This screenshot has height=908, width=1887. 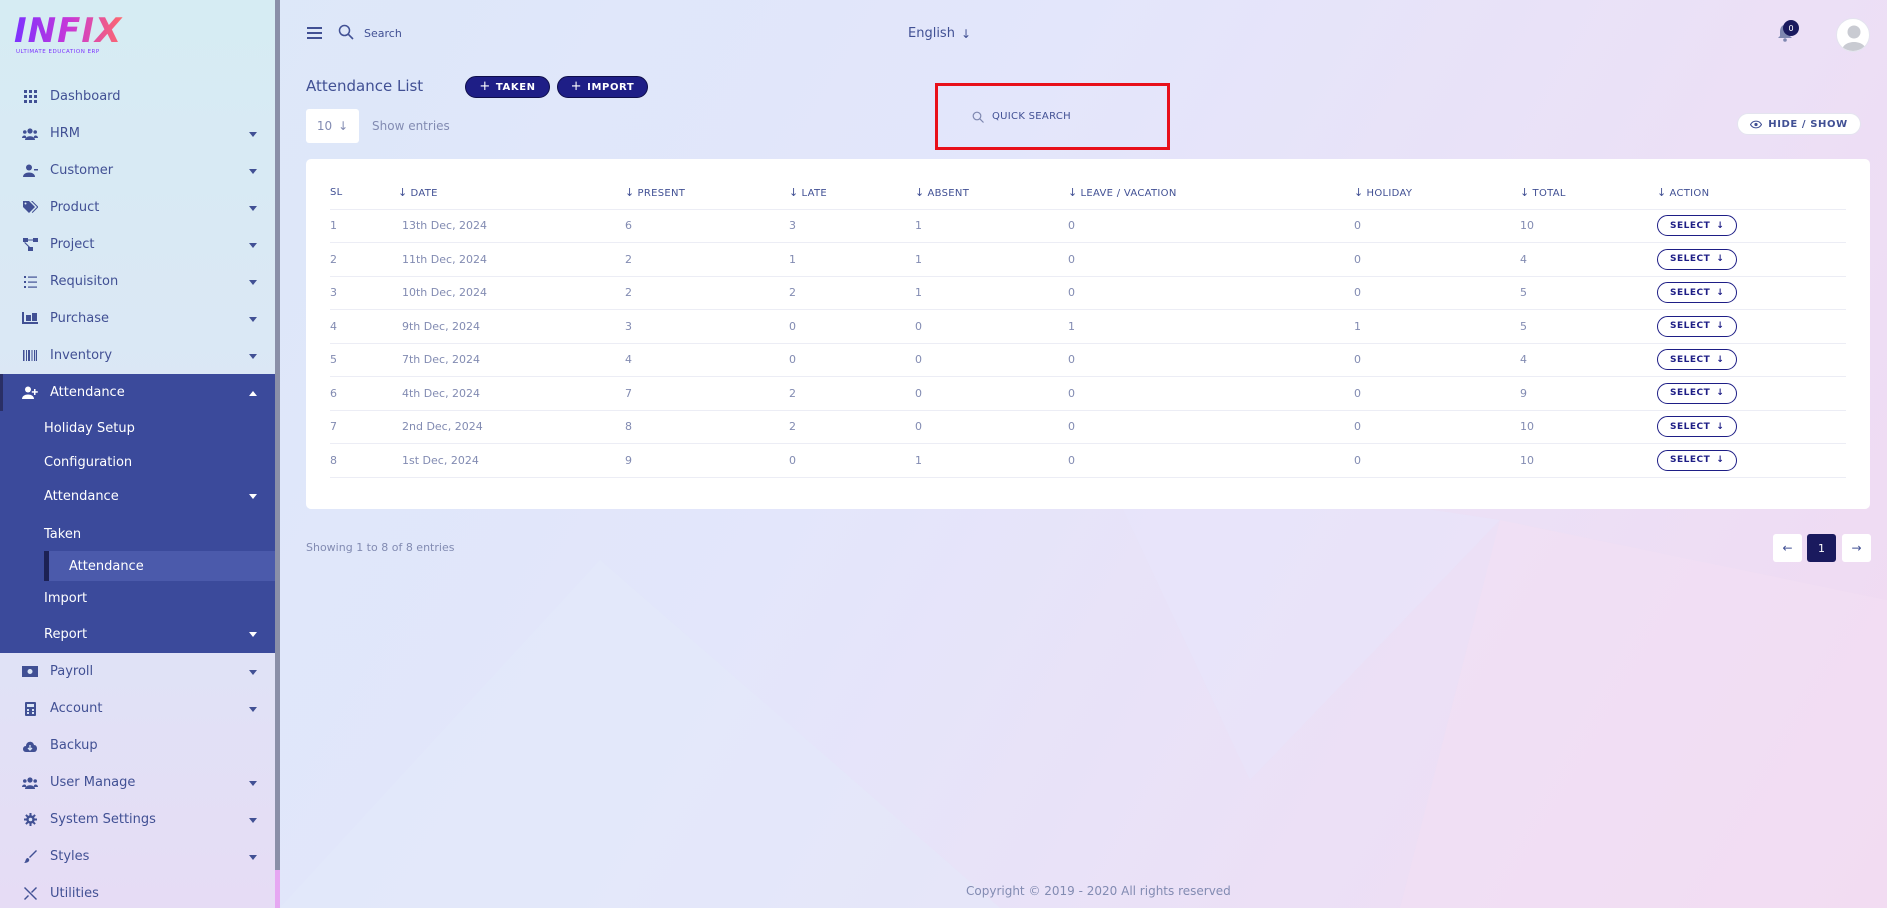 I want to click on sidebar-item-product: Product, so click(x=137, y=207).